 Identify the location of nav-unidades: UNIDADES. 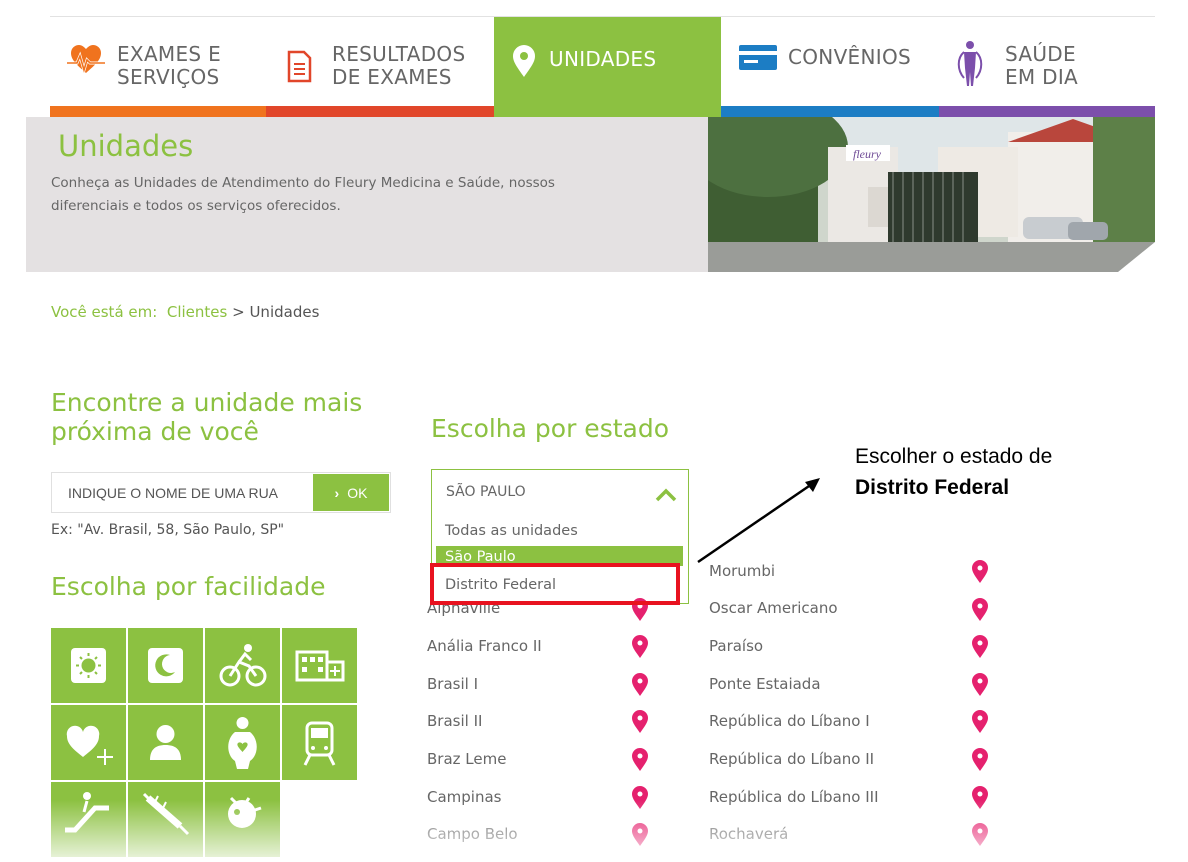
(607, 67).